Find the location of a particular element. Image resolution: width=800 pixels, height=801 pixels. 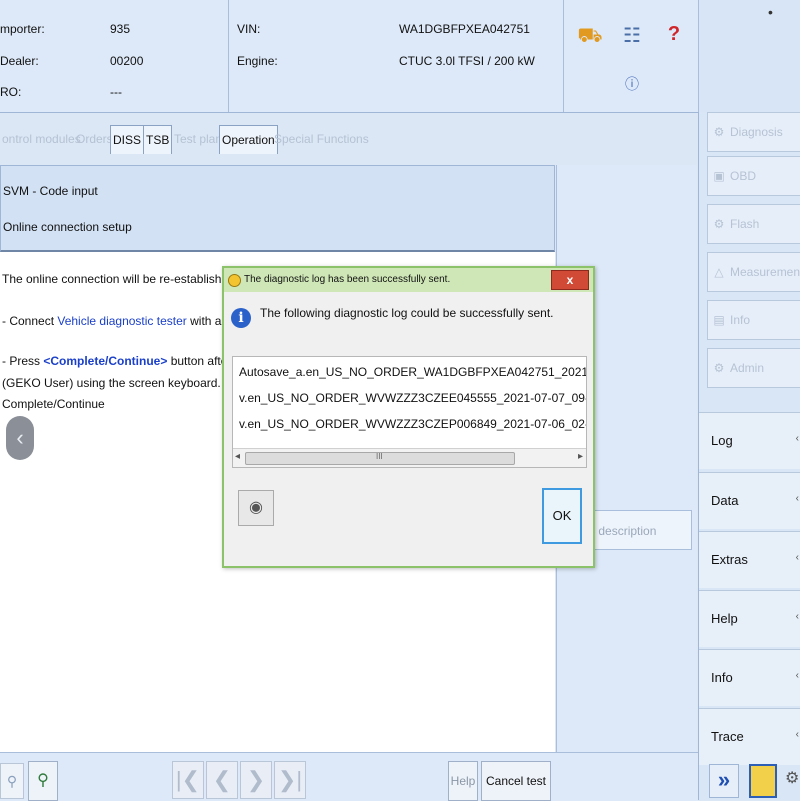

operation-title-block: SVM - Code input Online connection setup is located at coordinates (277, 208).